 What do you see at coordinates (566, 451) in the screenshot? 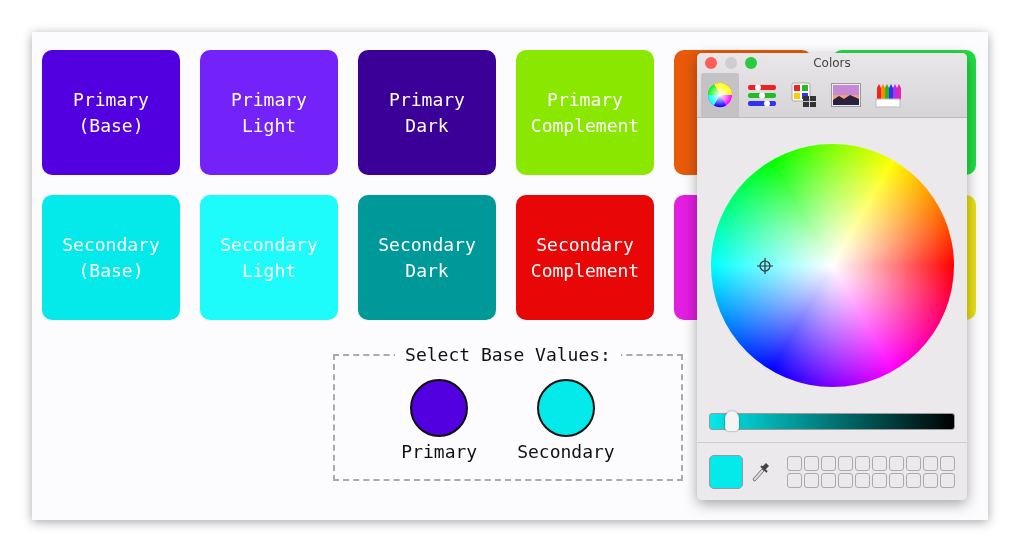
I see `picker-label: Secondary` at bounding box center [566, 451].